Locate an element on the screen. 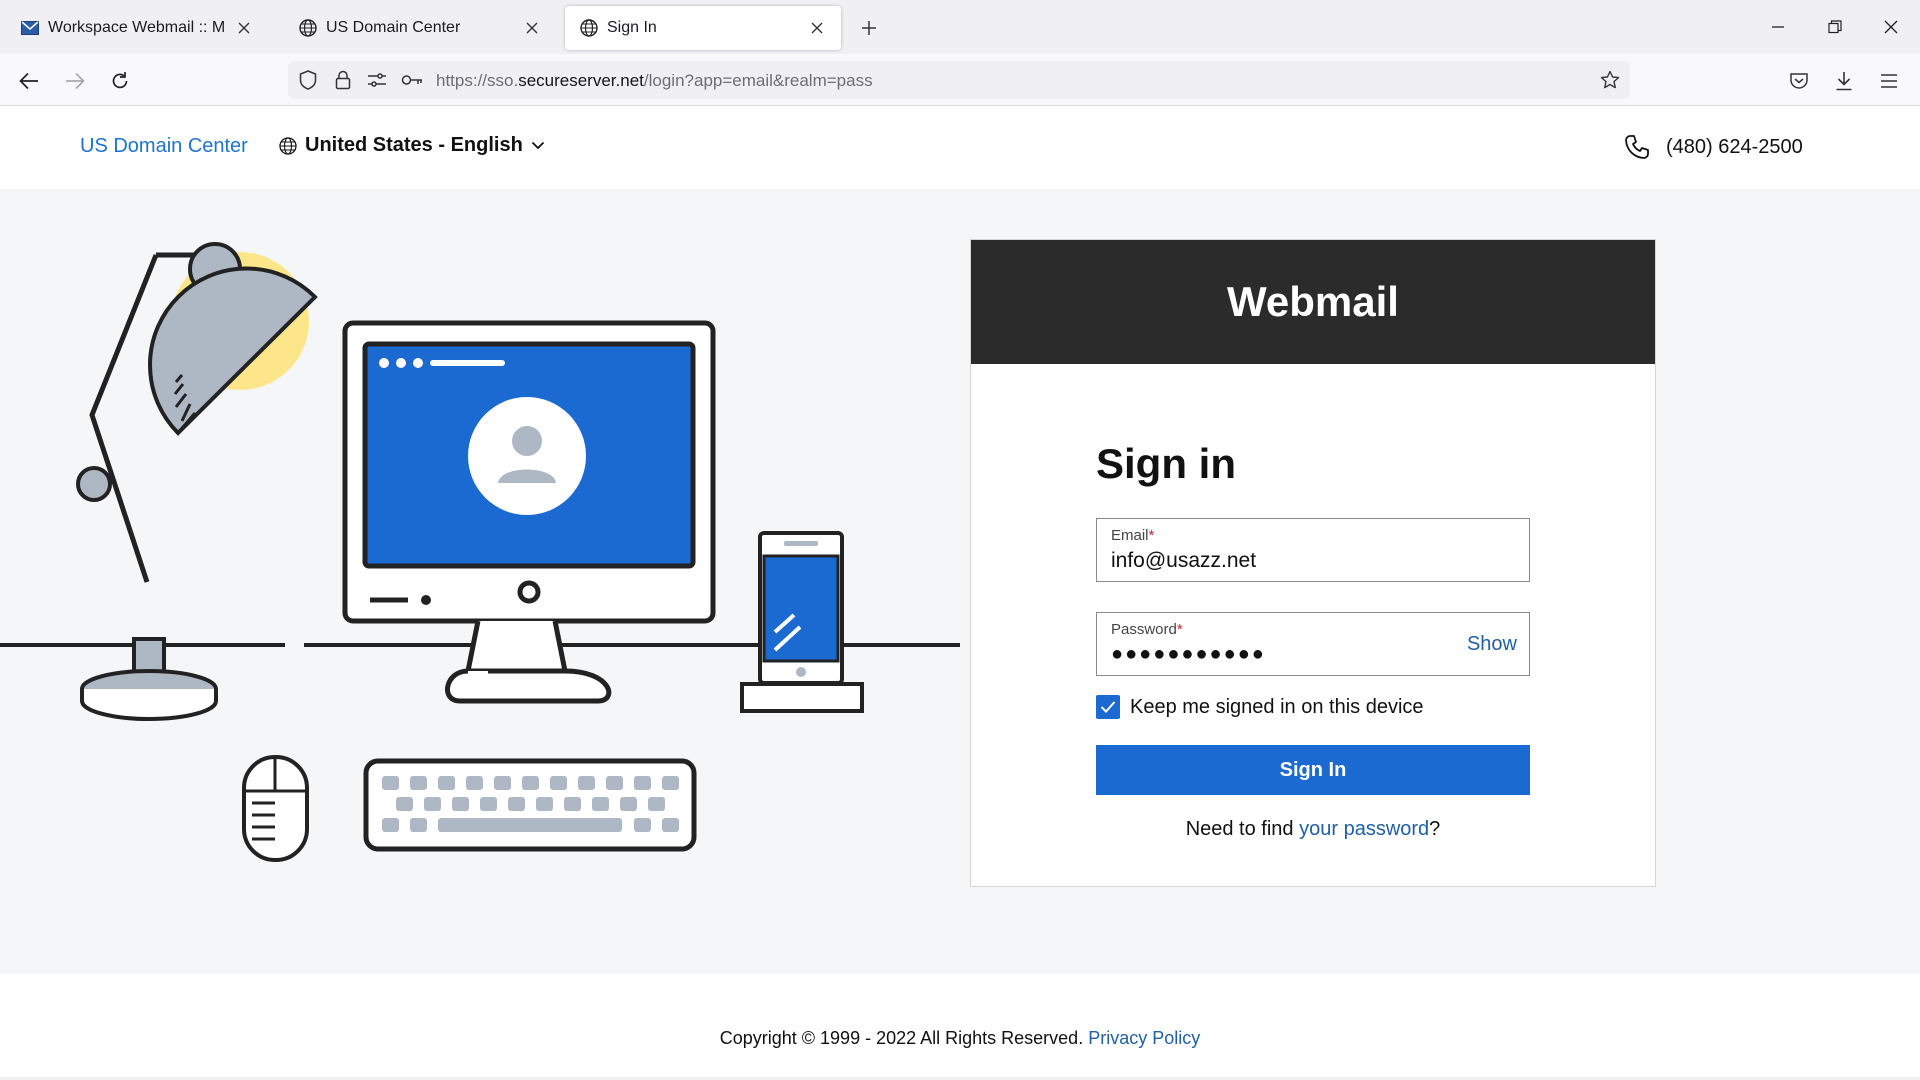 Image resolution: width=1920 pixels, height=1080 pixels. help-suffix: ? is located at coordinates (1435, 829).